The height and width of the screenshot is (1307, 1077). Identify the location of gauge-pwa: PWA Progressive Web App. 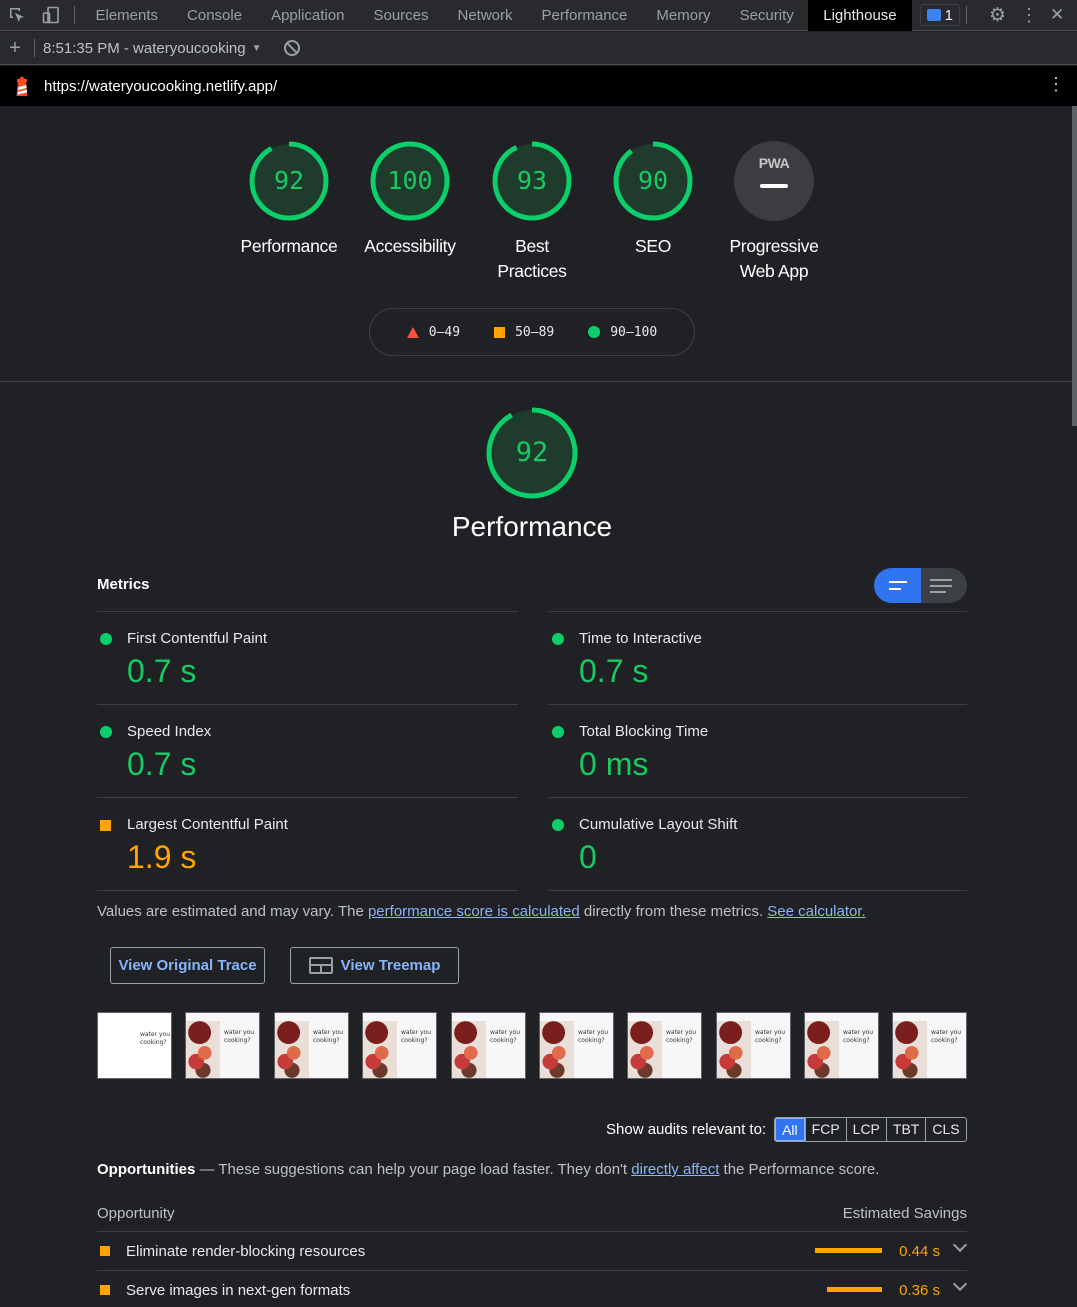
(774, 212).